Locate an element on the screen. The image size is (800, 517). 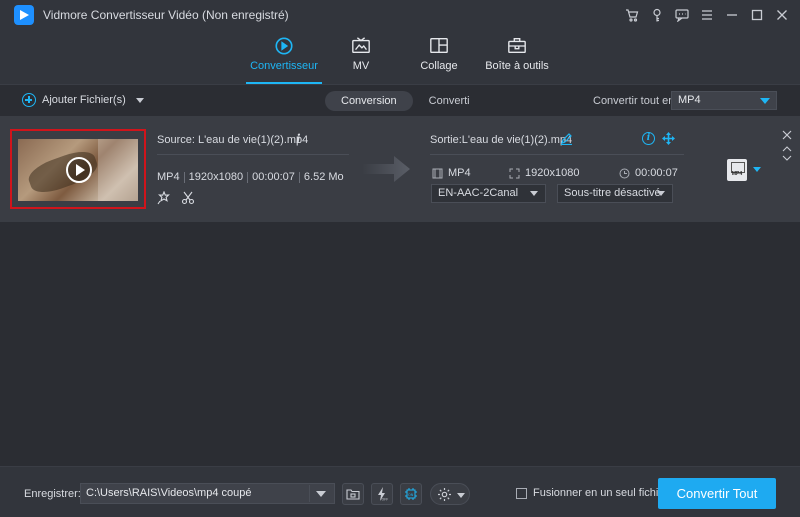
menu-icon is located at coordinates (706, 15).